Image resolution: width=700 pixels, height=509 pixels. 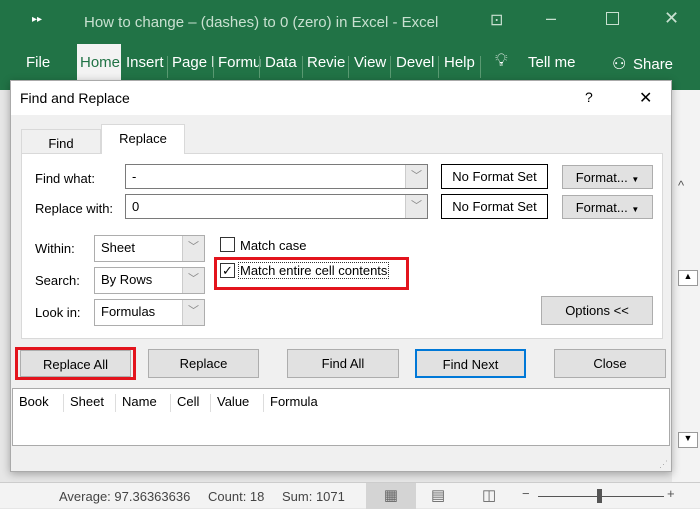 What do you see at coordinates (343, 363) in the screenshot?
I see `find-all-button: Find All` at bounding box center [343, 363].